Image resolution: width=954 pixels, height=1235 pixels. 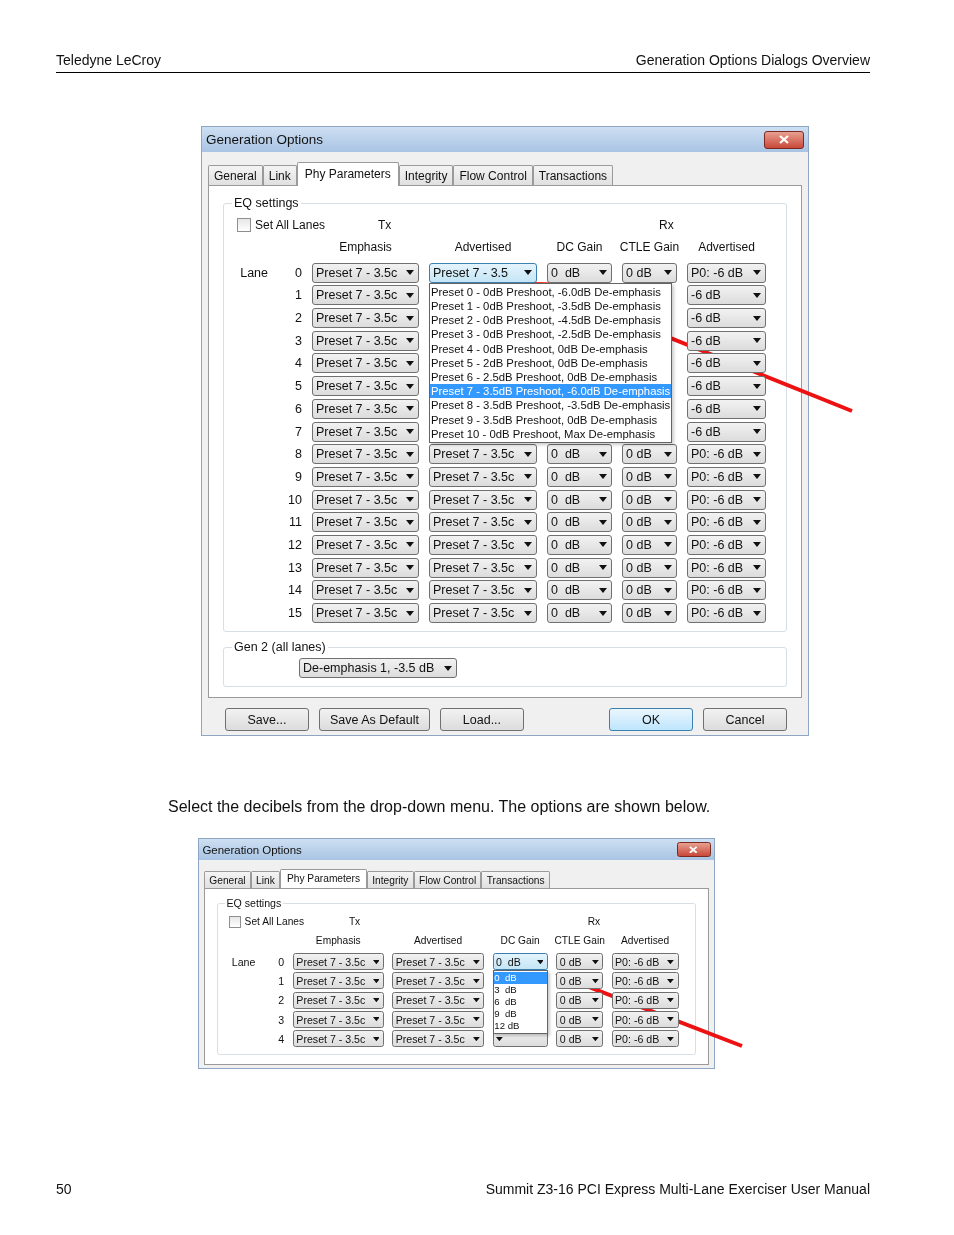 What do you see at coordinates (551, 419) in the screenshot?
I see `dropdown-option: Preset 9 - 3.5dB Preshoot, 0dB De-emphasis` at bounding box center [551, 419].